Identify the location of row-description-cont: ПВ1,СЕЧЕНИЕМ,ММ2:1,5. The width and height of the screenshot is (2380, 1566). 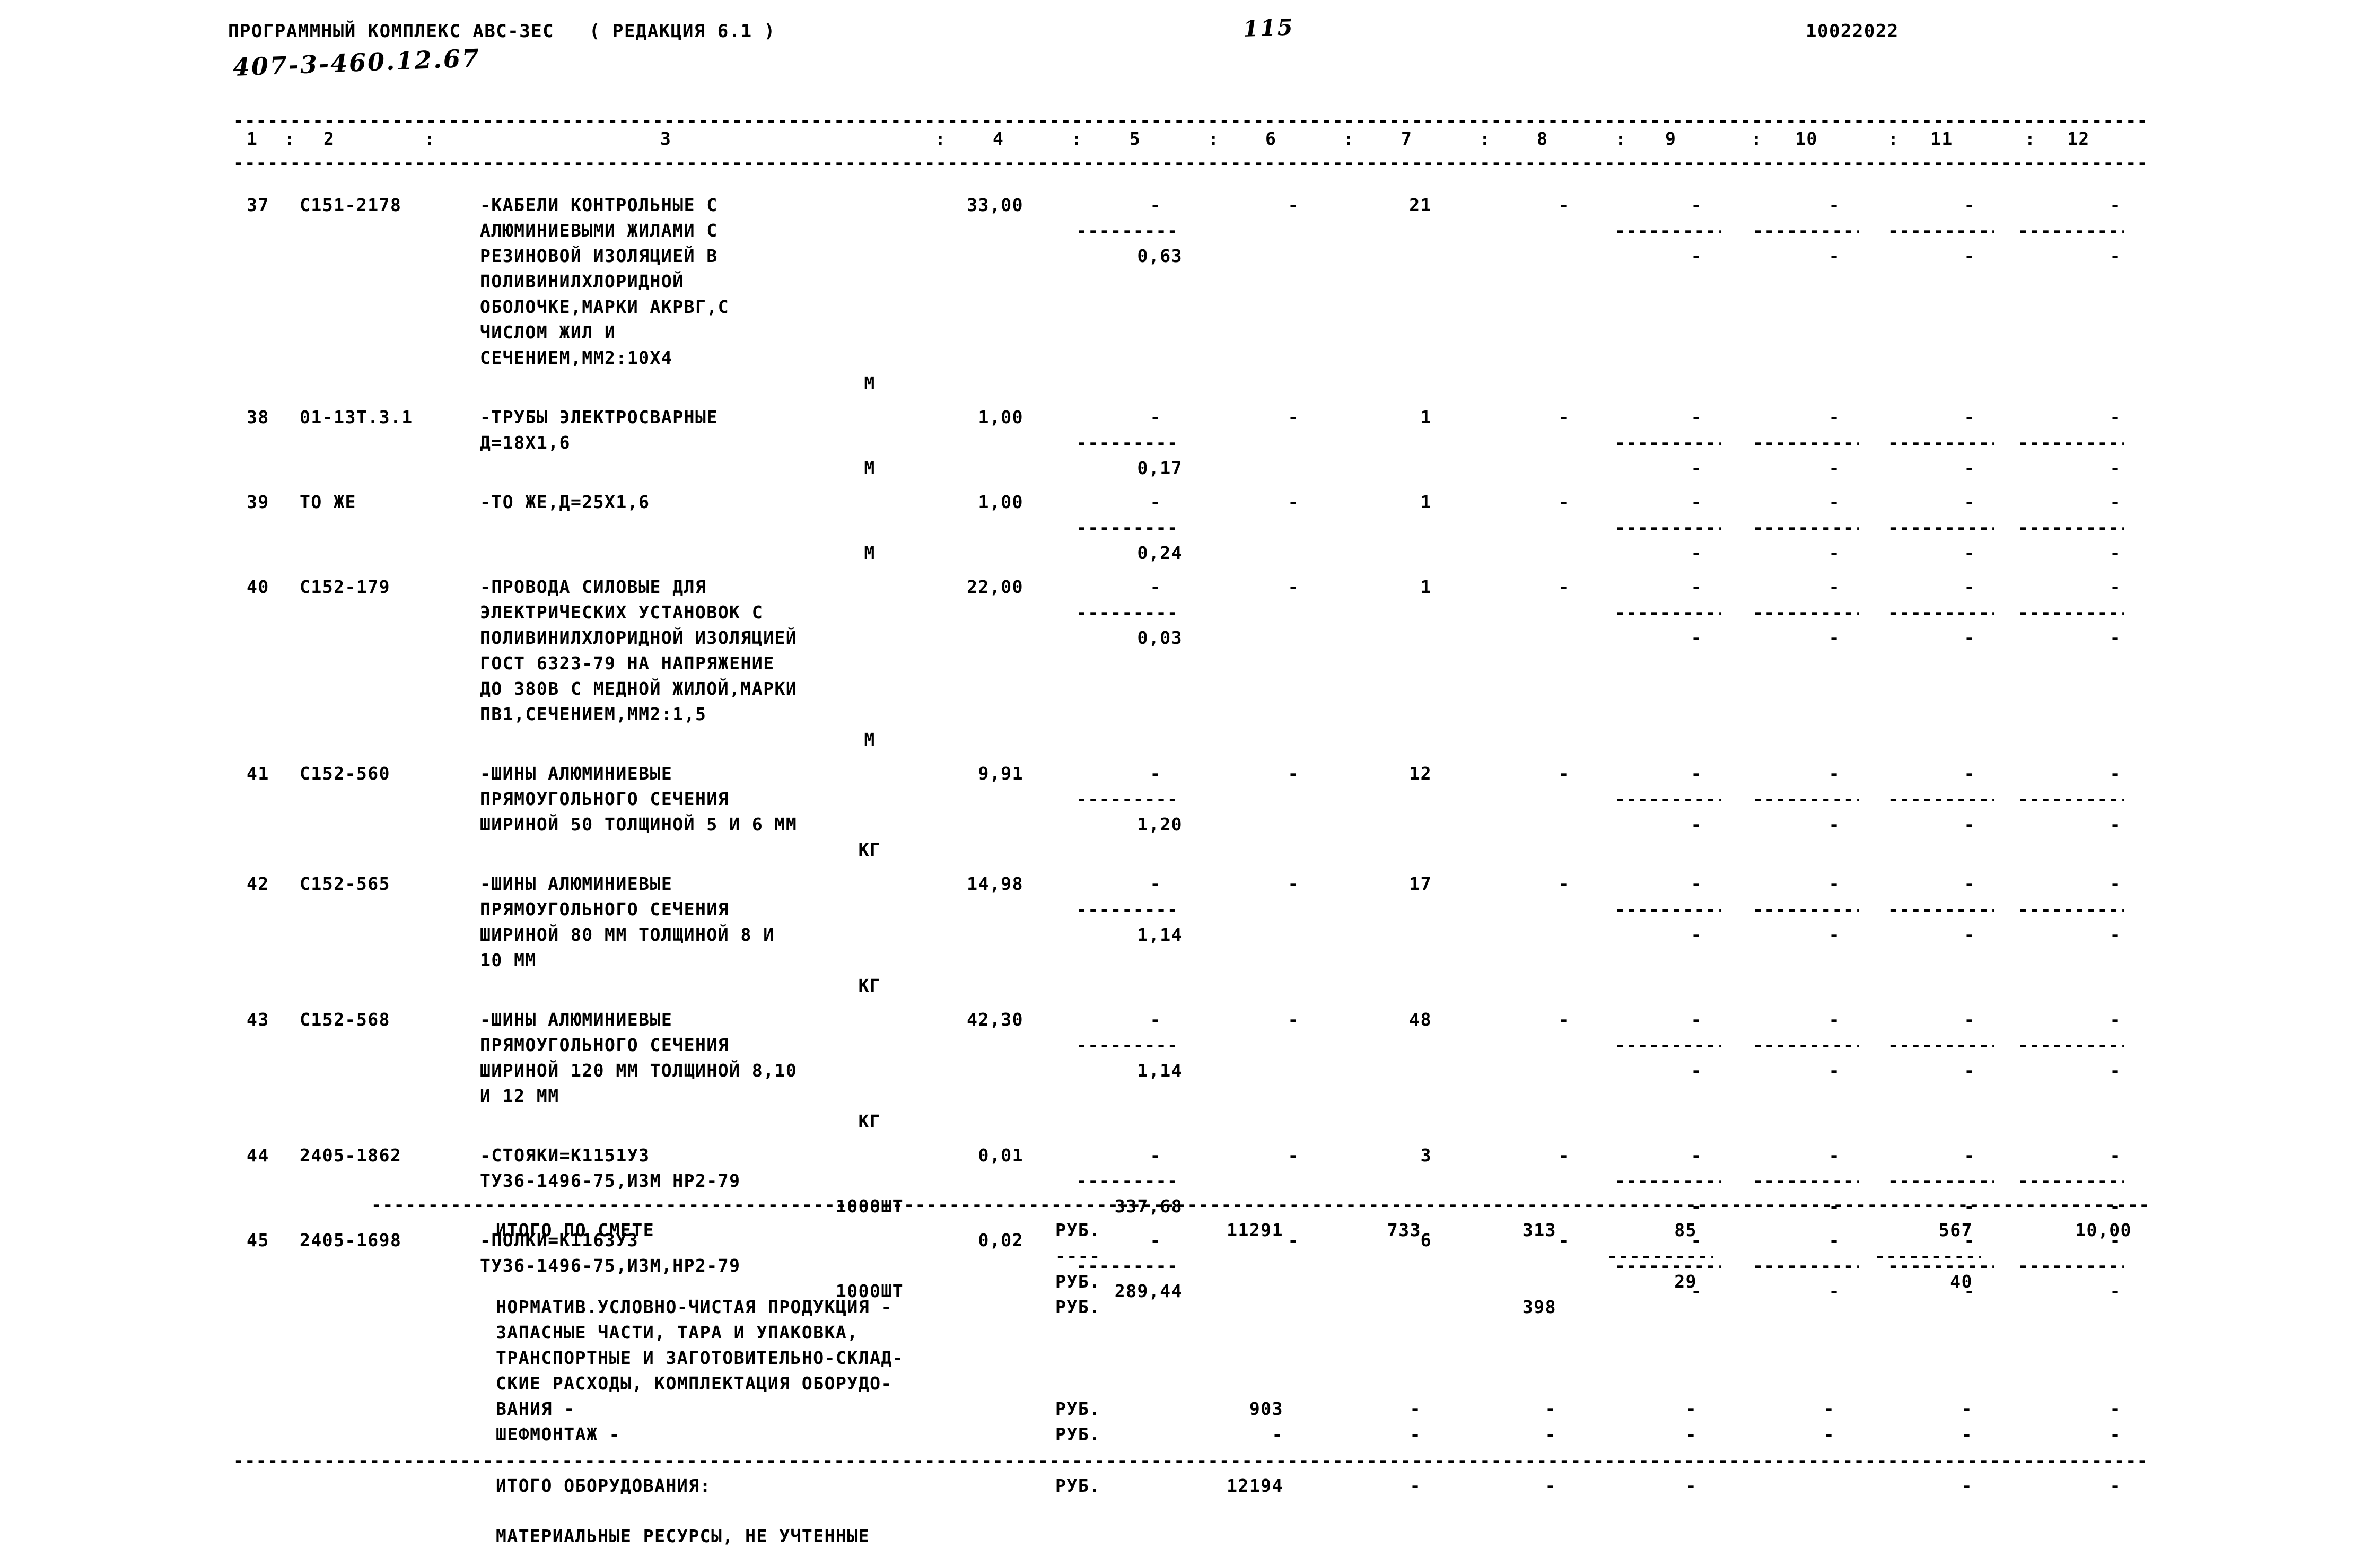
(593, 714).